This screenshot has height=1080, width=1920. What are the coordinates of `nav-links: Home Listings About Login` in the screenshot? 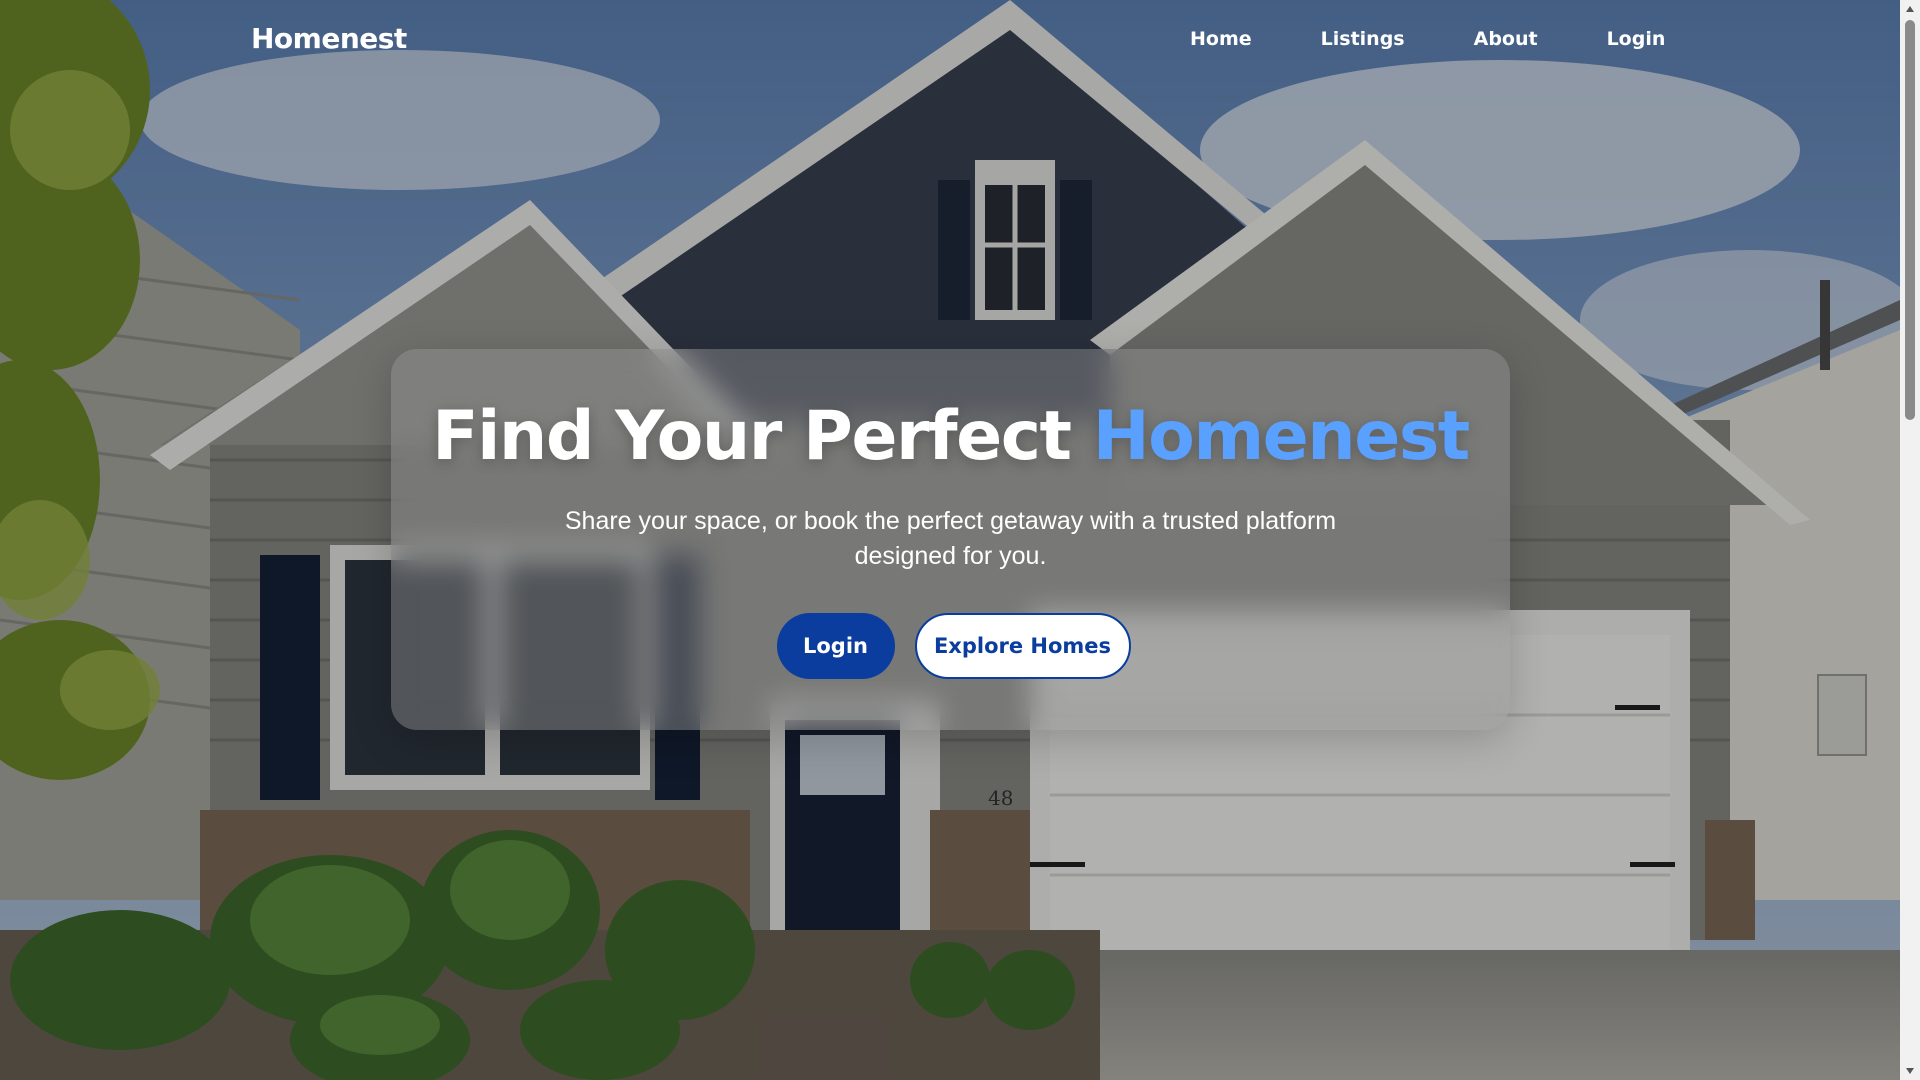 It's located at (1427, 39).